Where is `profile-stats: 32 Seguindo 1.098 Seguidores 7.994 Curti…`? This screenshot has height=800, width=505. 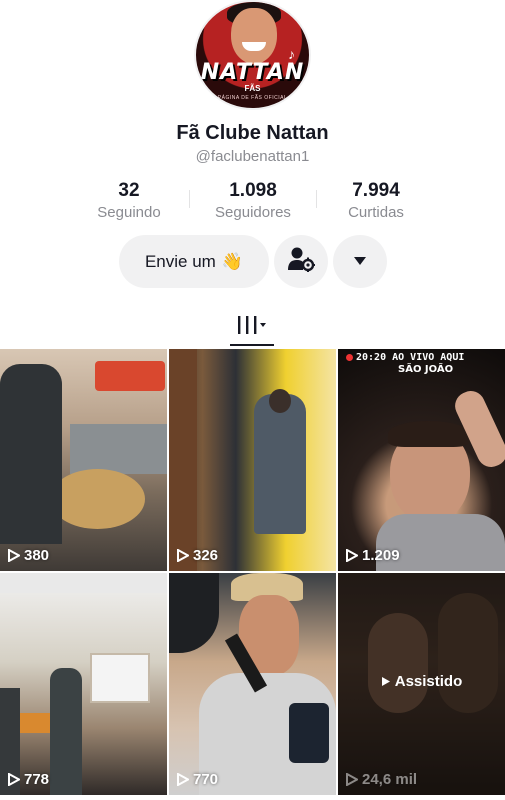 profile-stats: 32 Seguindo 1.098 Seguidores 7.994 Curti… is located at coordinates (252, 202).